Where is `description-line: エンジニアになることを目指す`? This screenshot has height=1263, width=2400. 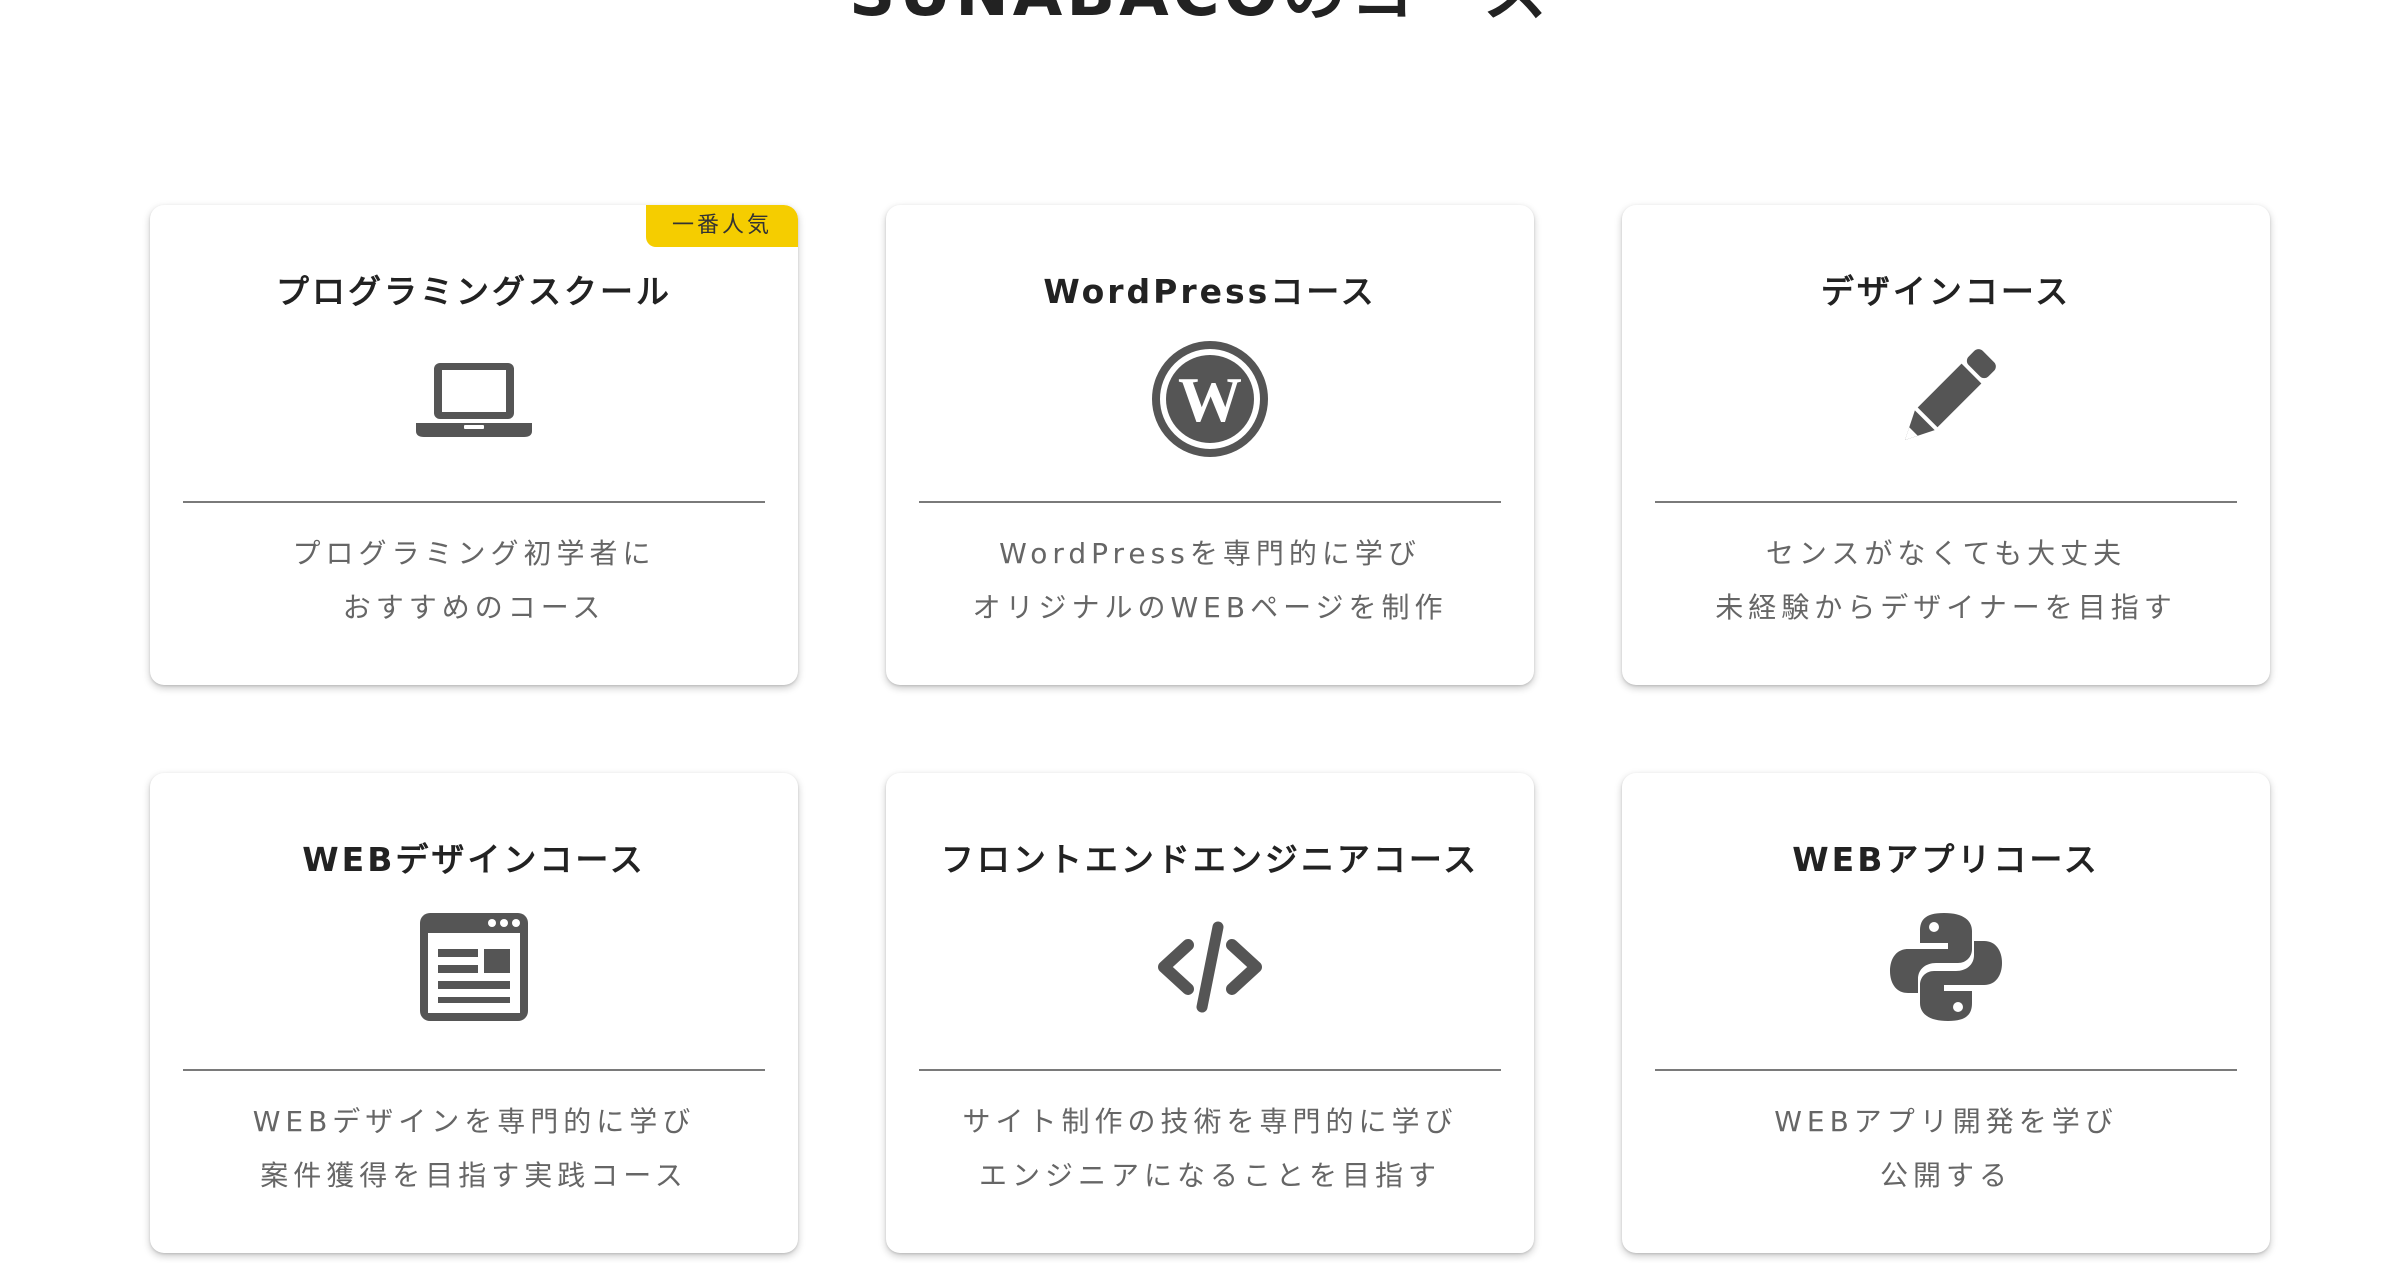 description-line: エンジニアになることを目指す is located at coordinates (1209, 1175).